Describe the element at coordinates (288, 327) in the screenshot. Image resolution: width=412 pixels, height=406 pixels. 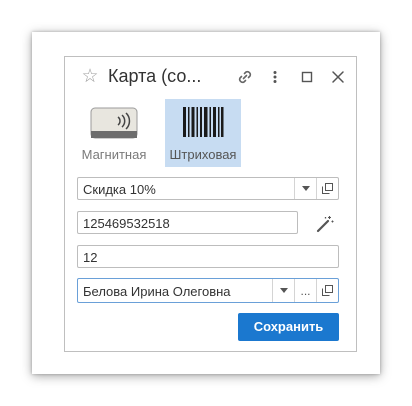
I see `save-button: Сохранить` at that location.